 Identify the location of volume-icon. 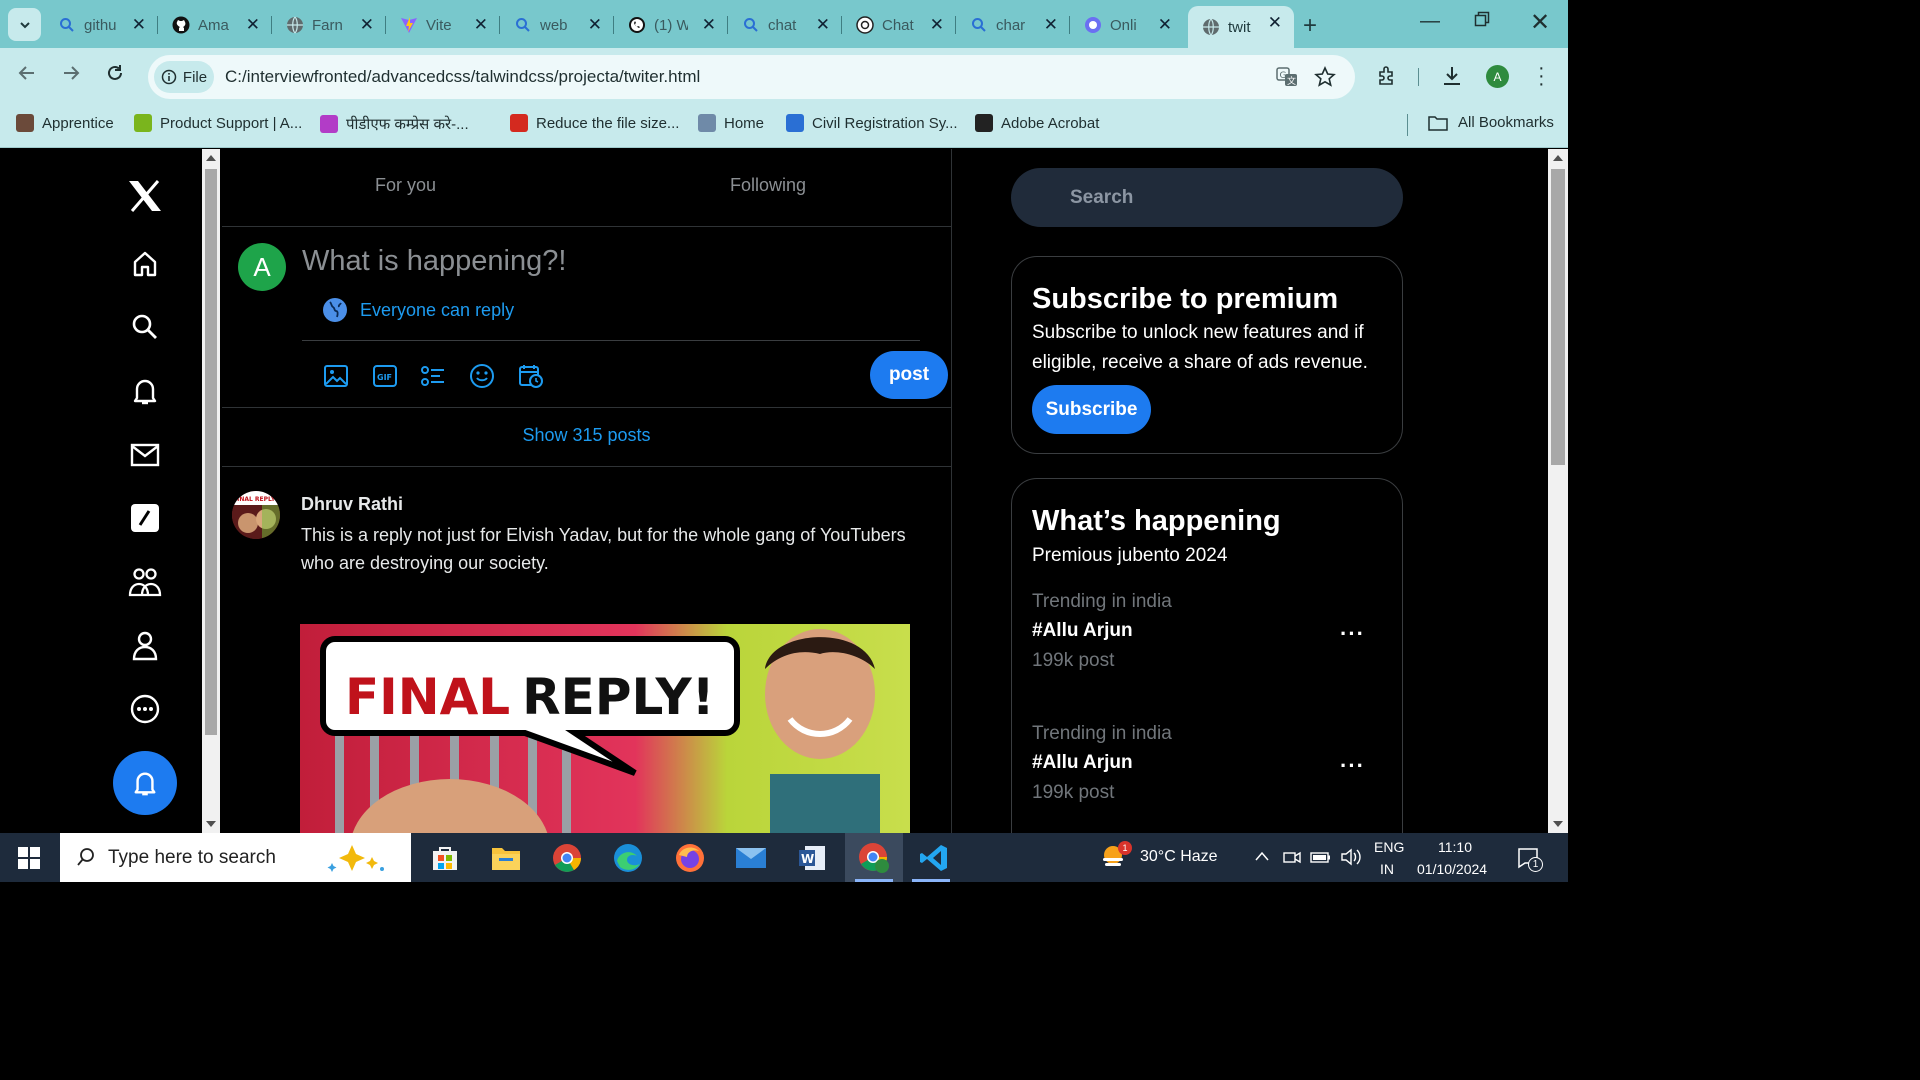
(1351, 859).